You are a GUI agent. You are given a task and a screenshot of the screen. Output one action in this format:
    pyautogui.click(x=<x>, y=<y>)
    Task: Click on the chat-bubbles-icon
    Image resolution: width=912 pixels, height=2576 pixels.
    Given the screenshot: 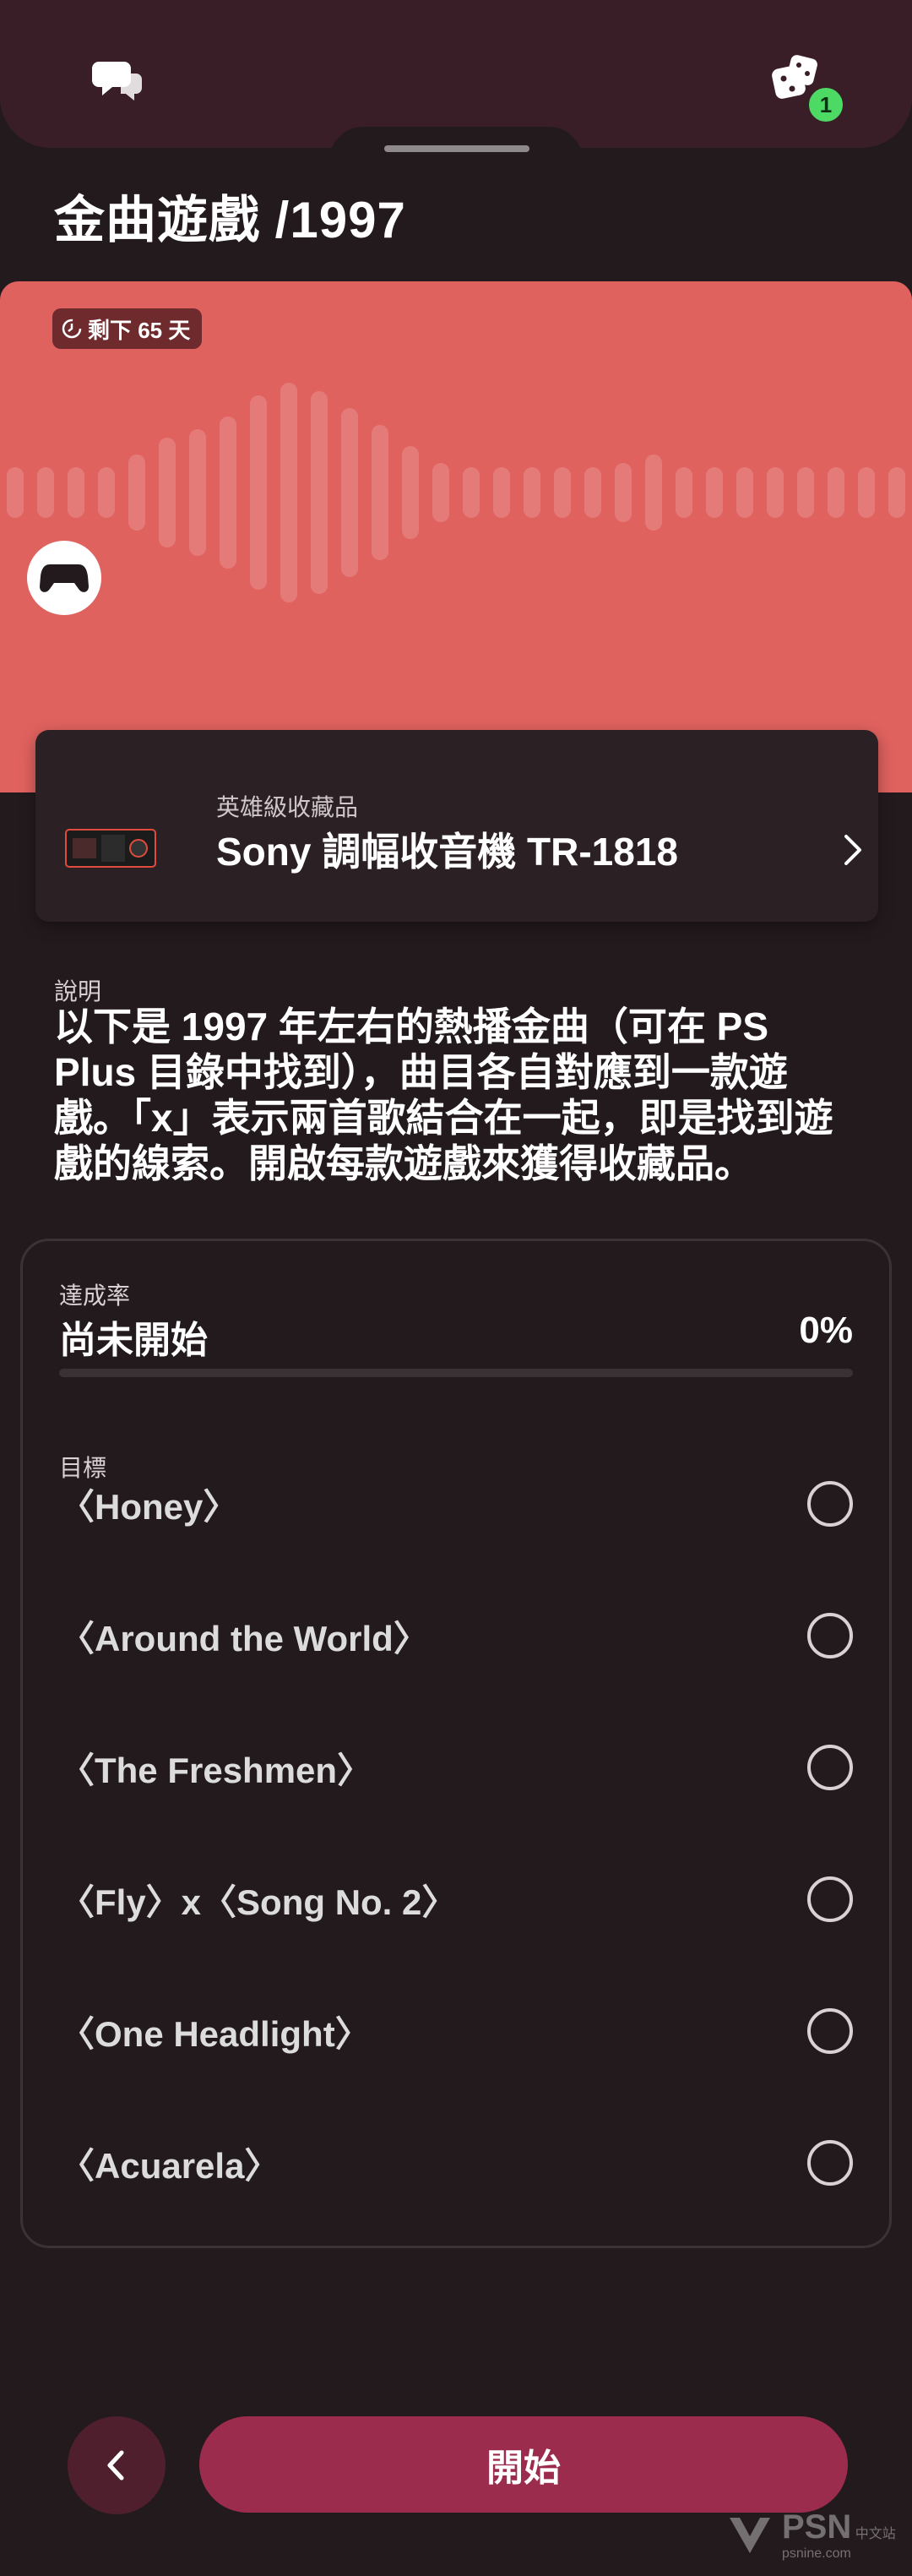 What is the action you would take?
    pyautogui.click(x=116, y=80)
    